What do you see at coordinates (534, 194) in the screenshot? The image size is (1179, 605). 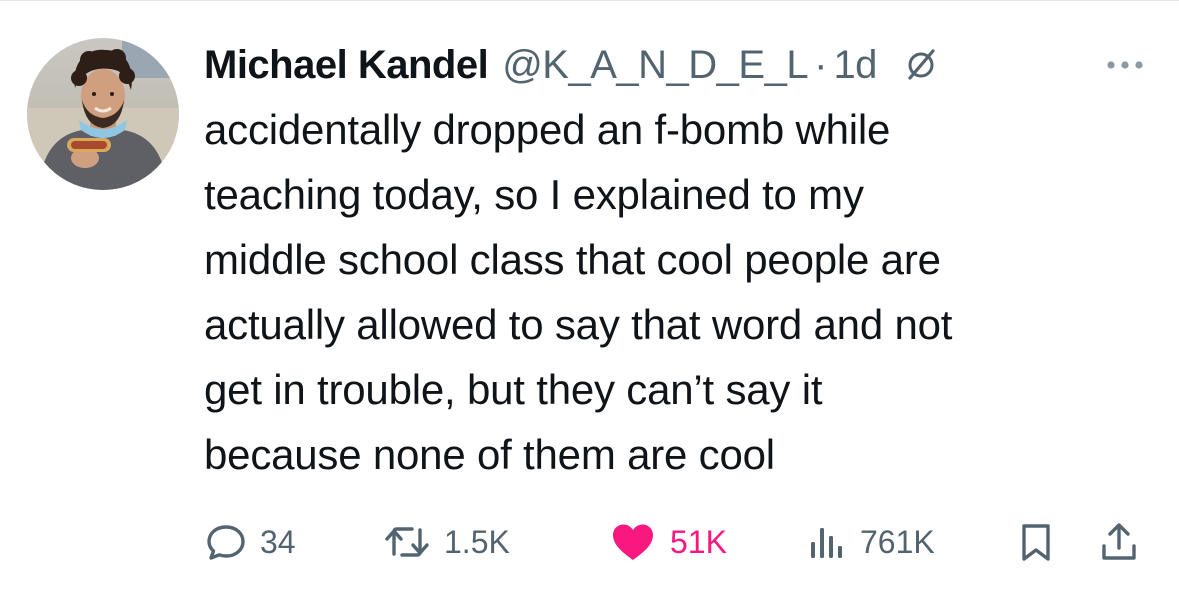 I see `tweet-text-line: teaching today, so I explained to my` at bounding box center [534, 194].